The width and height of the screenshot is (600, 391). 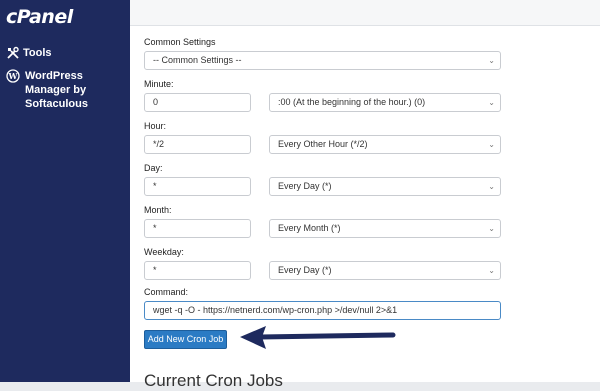 What do you see at coordinates (56, 90) in the screenshot?
I see `sidebar-item-label: WordPress Manager by Softaculous` at bounding box center [56, 90].